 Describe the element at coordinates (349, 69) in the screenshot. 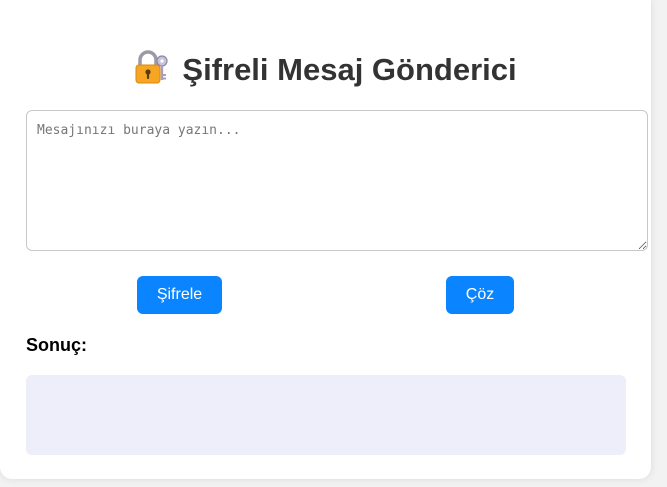

I see `page-title-text: Şifreli Mesaj Gönderici` at that location.